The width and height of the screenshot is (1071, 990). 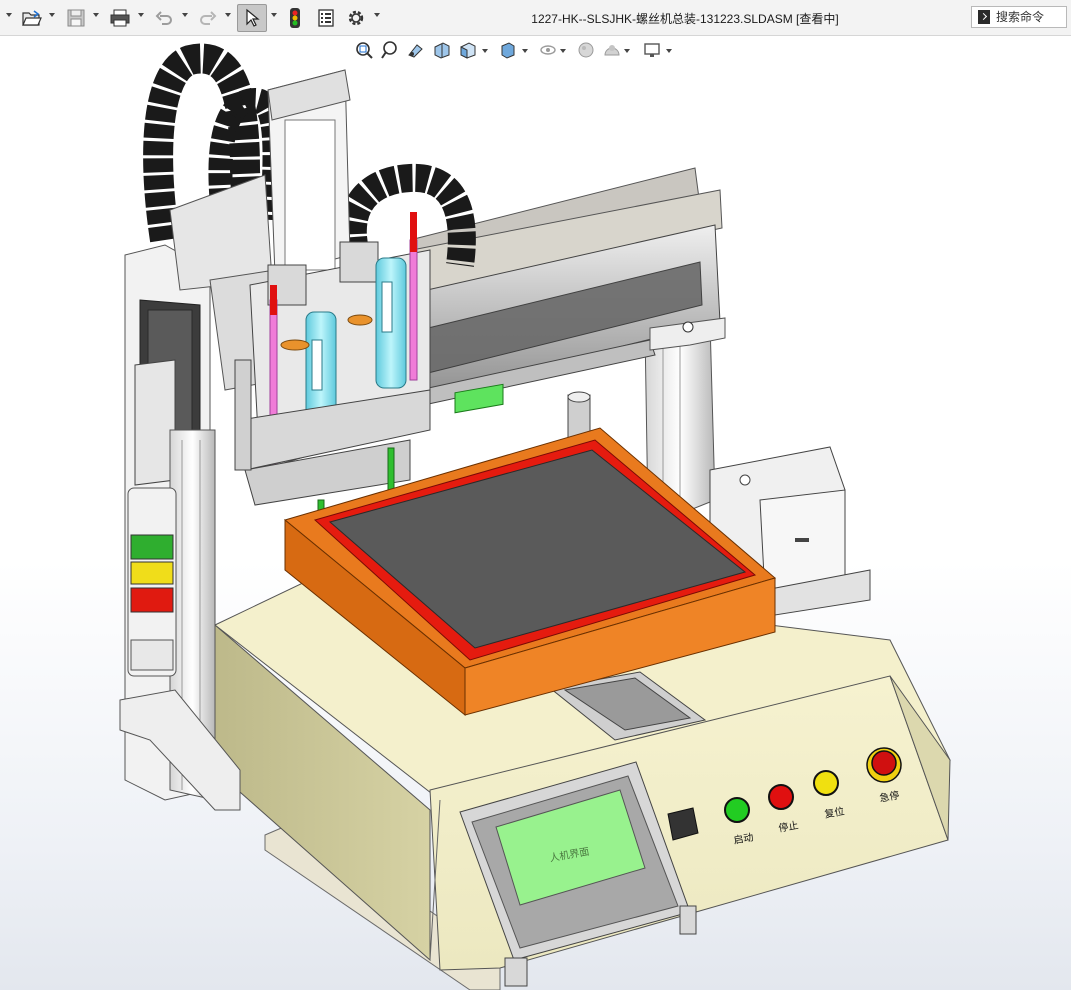 What do you see at coordinates (152, 582) in the screenshot?
I see `tower-light` at bounding box center [152, 582].